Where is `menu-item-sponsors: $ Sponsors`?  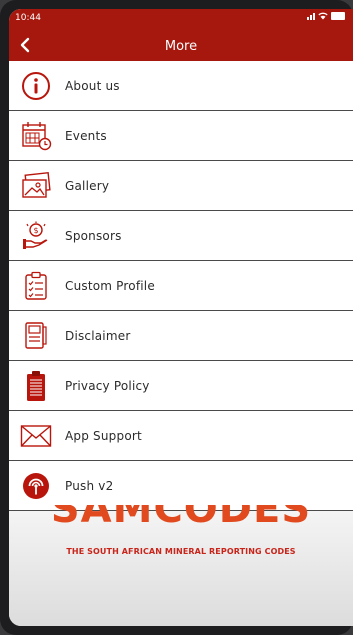 menu-item-sponsors: $ Sponsors is located at coordinates (181, 236).